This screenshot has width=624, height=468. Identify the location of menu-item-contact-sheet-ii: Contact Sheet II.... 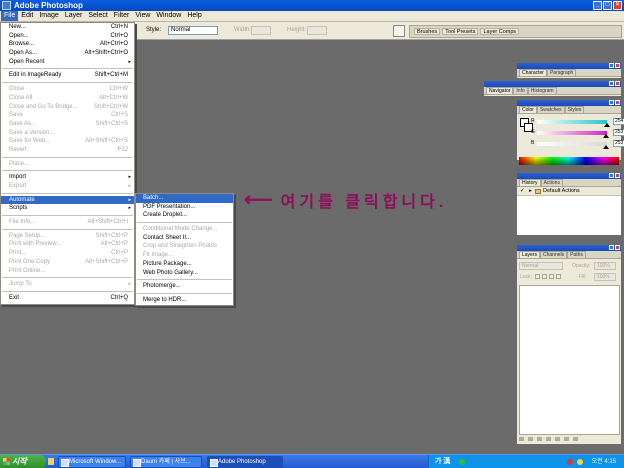
(184, 238).